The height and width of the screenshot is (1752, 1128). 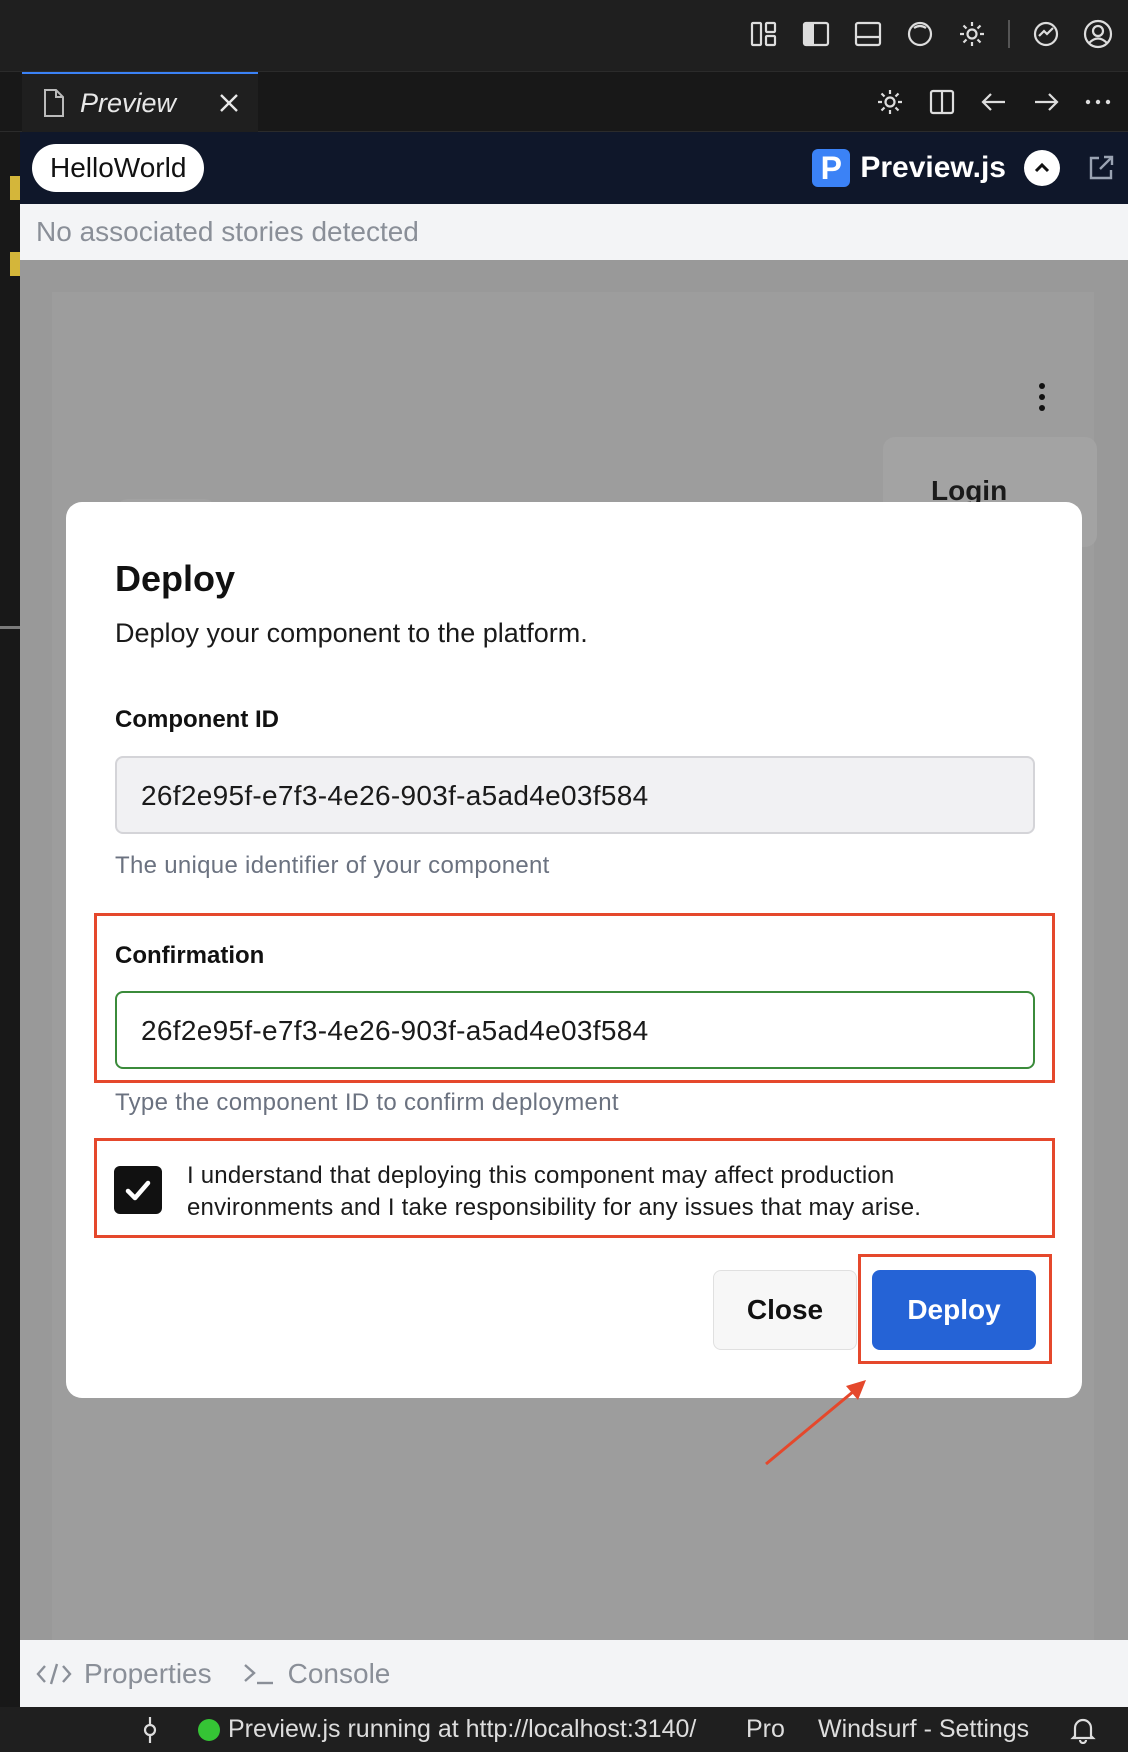 I want to click on editor-gutter, so click(x=10, y=919).